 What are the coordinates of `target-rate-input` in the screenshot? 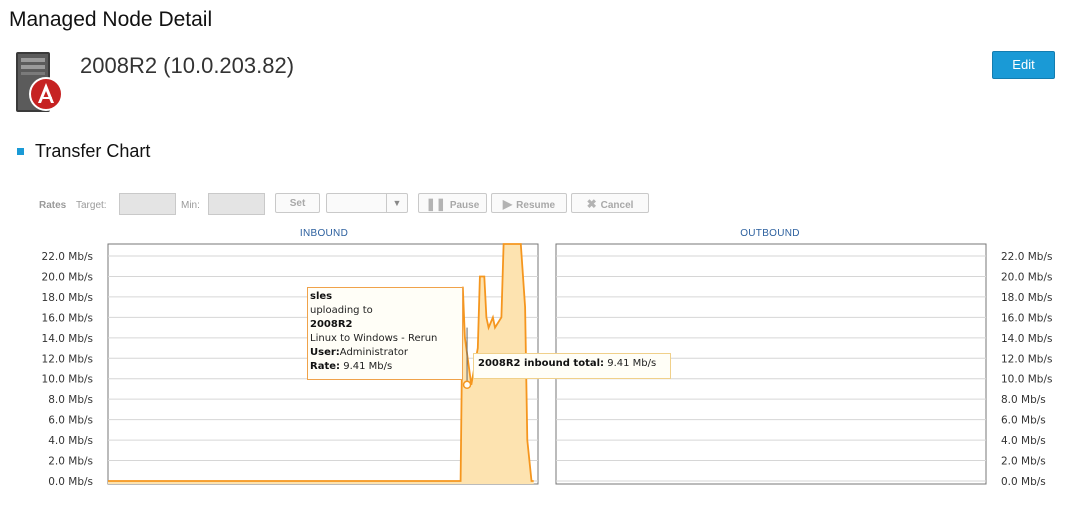 It's located at (147, 204).